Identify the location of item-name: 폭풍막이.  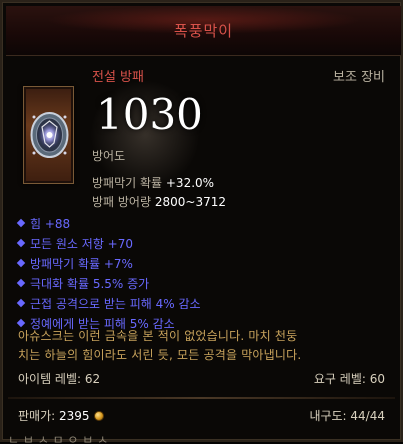
(203, 31).